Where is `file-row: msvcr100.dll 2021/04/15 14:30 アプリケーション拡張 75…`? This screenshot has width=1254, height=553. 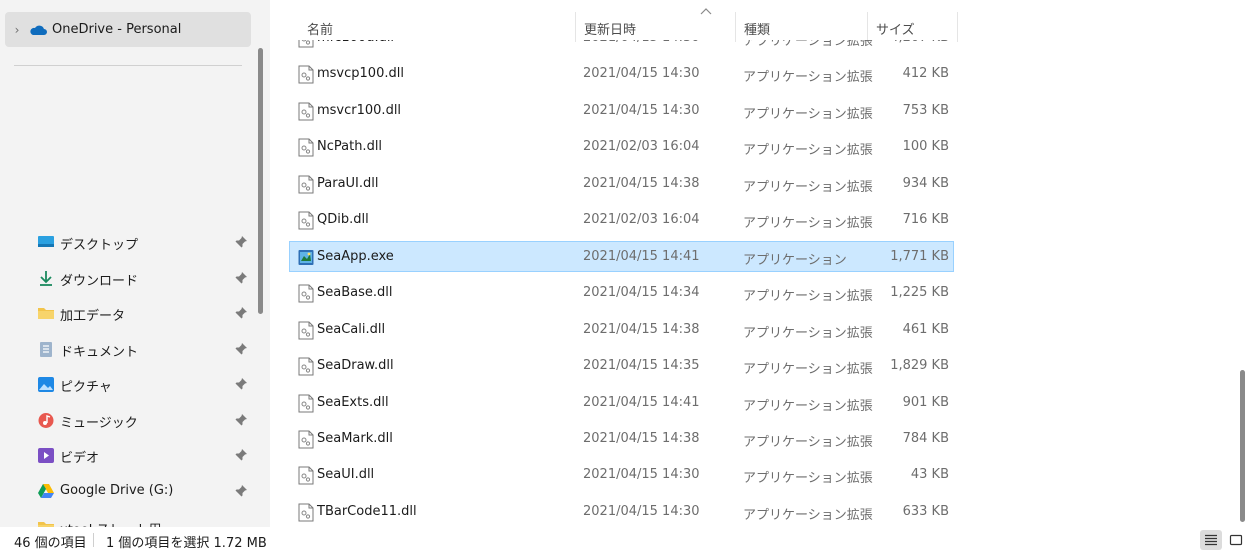 file-row: msvcr100.dll 2021/04/15 14:30 アプリケーション拡張 75… is located at coordinates (621, 110).